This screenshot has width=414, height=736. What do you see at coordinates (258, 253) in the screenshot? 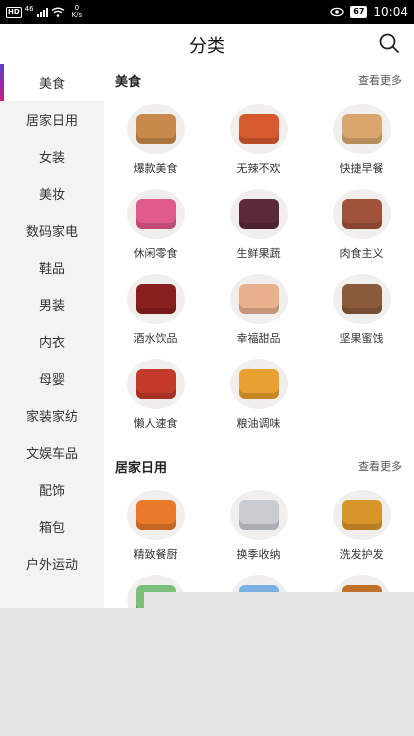
I see `category-label: 生鲜果蔬` at bounding box center [258, 253].